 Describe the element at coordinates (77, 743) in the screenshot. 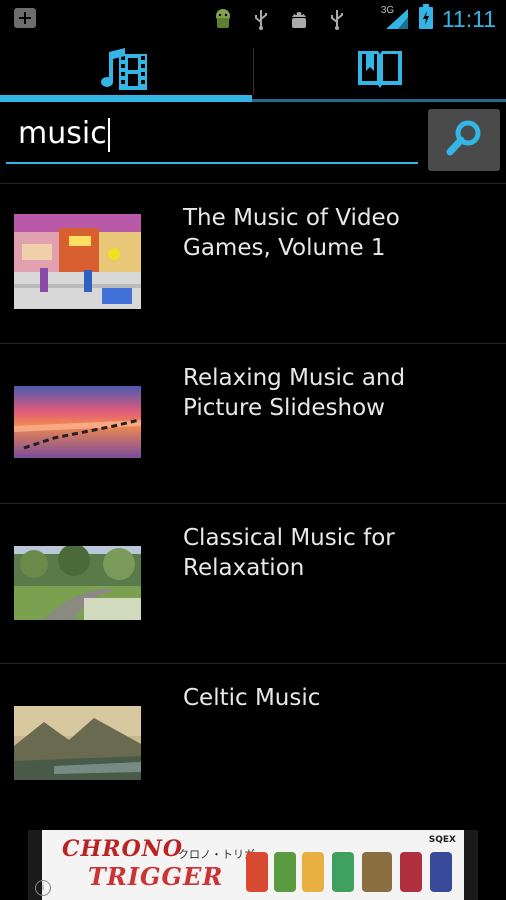

I see `fantasy-landscape-thumbnail` at that location.